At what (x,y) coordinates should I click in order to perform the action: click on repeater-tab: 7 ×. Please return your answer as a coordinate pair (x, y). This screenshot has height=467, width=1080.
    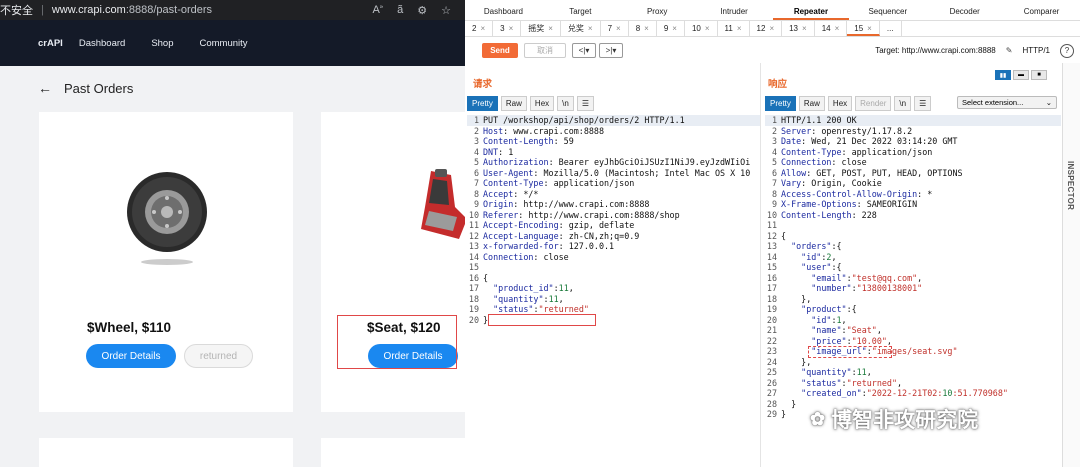
    Looking at the image, I should click on (615, 28).